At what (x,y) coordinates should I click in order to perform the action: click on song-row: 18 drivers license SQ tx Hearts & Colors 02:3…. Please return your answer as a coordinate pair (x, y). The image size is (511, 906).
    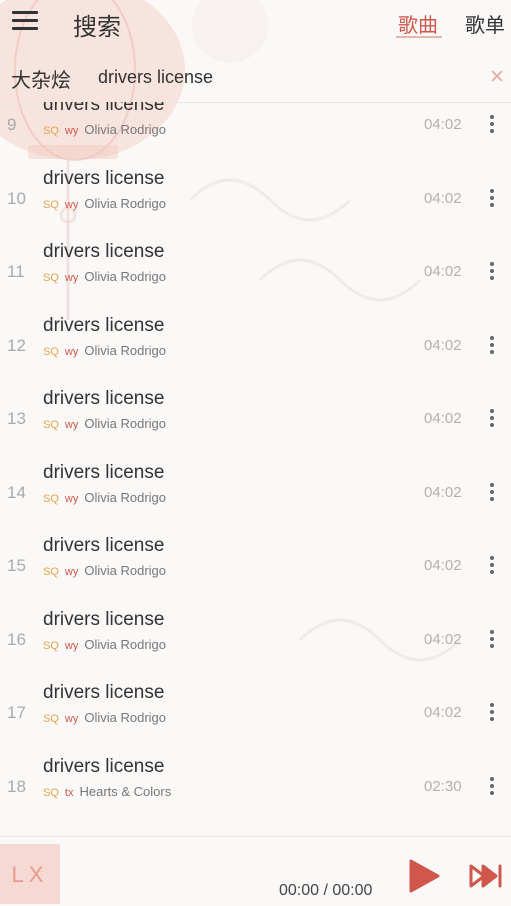
    Looking at the image, I should click on (255, 792).